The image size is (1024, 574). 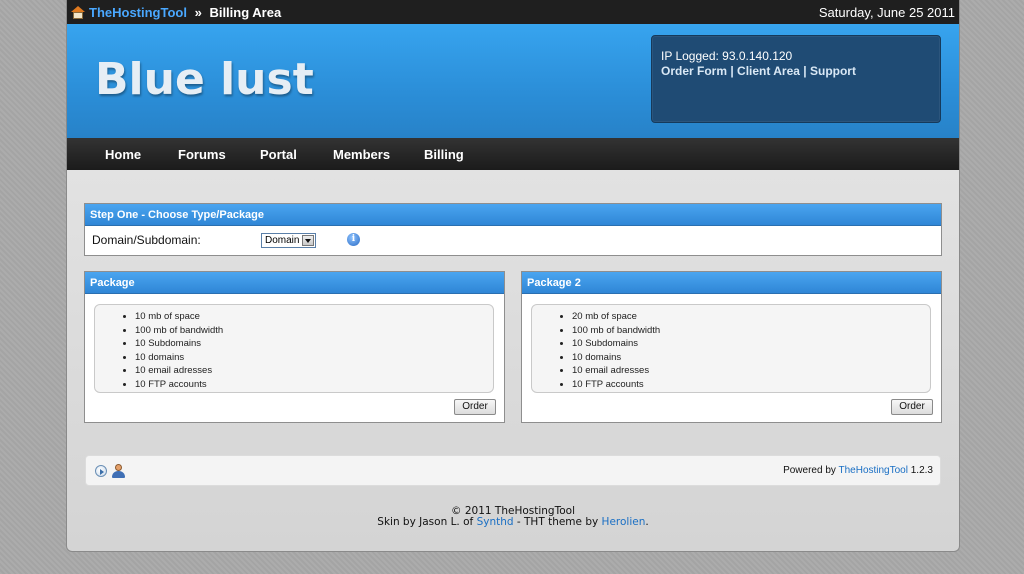 What do you see at coordinates (647, 522) in the screenshot?
I see `skin-suffix: .` at bounding box center [647, 522].